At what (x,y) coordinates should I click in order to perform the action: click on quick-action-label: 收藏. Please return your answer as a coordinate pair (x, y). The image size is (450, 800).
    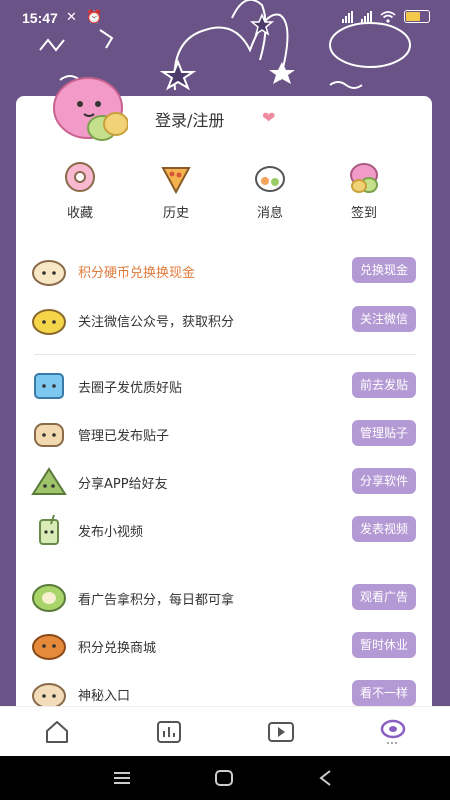
    Looking at the image, I should click on (79, 213).